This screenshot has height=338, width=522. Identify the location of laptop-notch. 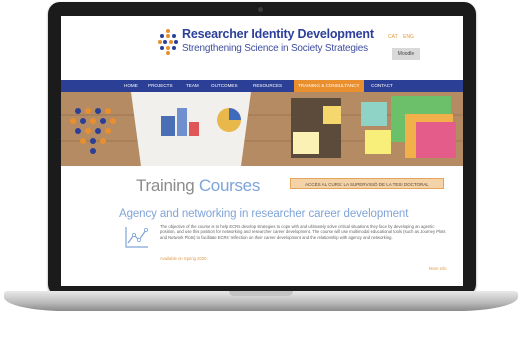
(261, 293).